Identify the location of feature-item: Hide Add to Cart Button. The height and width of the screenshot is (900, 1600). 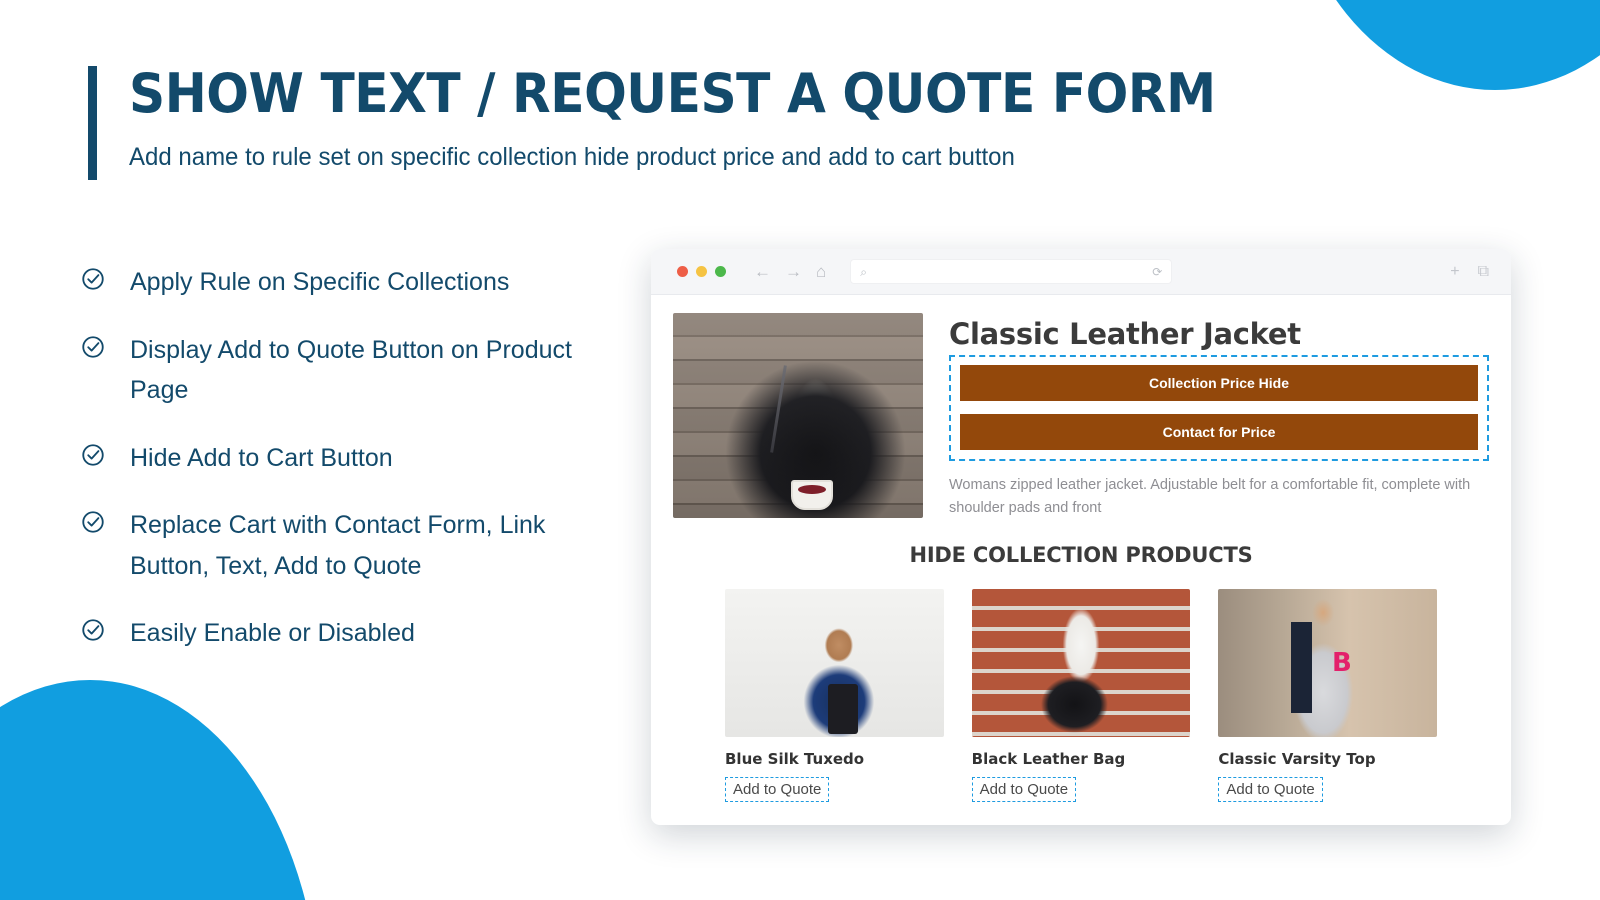
(350, 458).